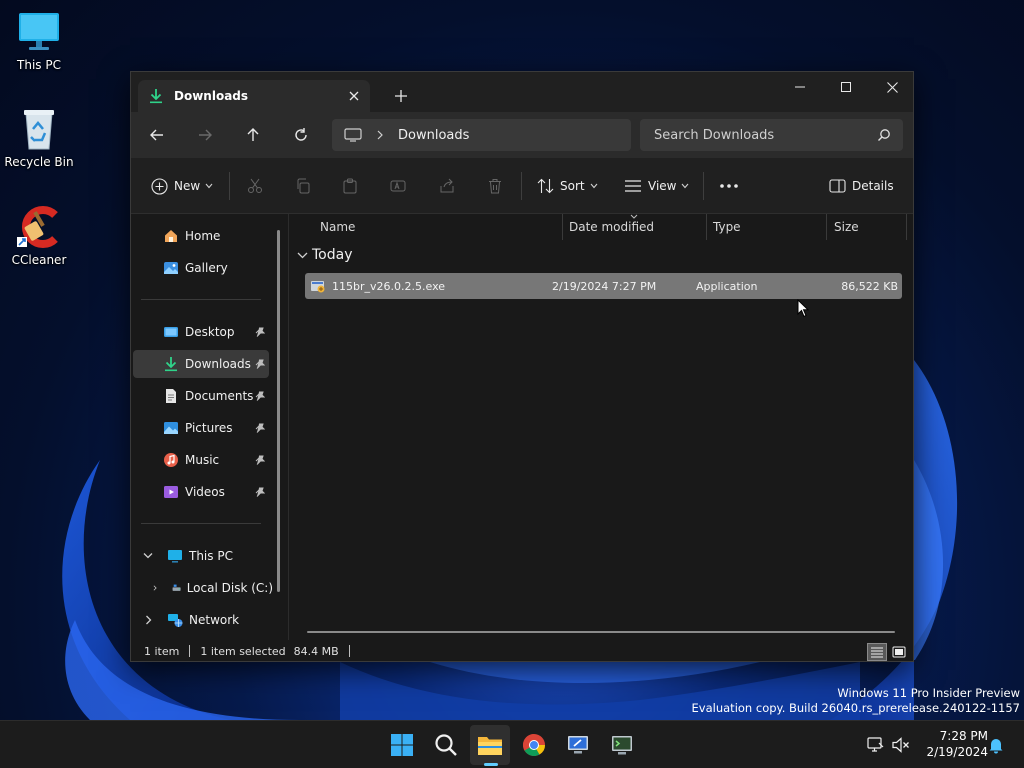 This screenshot has width=1024, height=768. I want to click on search-box: Search Downloads, so click(771, 135).